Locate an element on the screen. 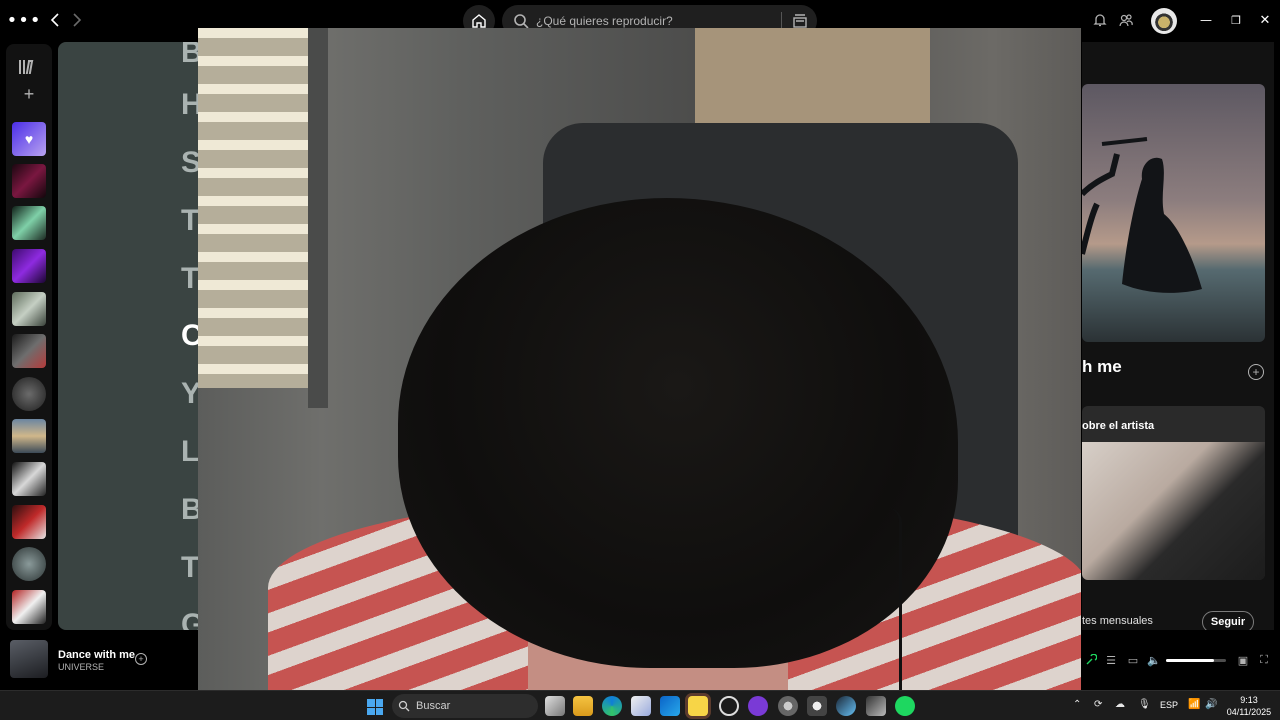  search-input: ¿Qué quieres reproducir? is located at coordinates (604, 21).